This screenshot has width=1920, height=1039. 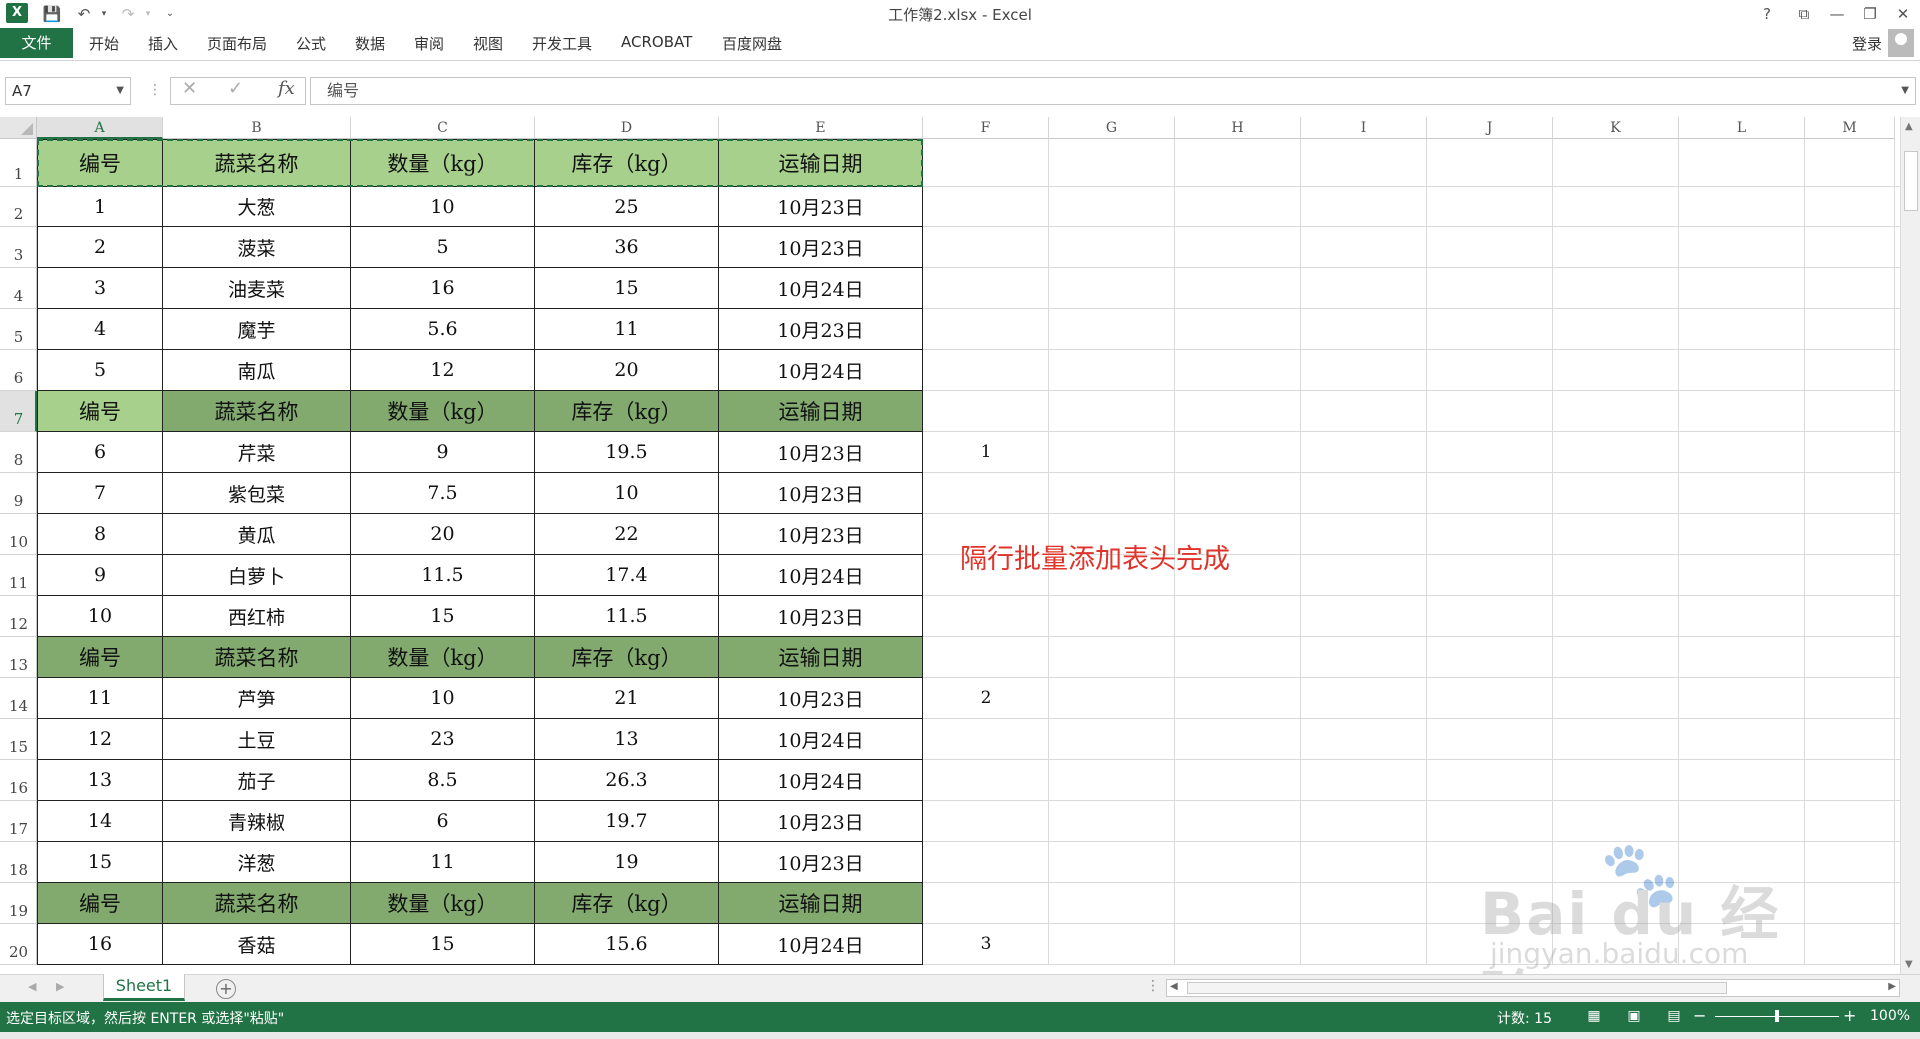 What do you see at coordinates (257, 207) in the screenshot?
I see `table-cell: 大葱` at bounding box center [257, 207].